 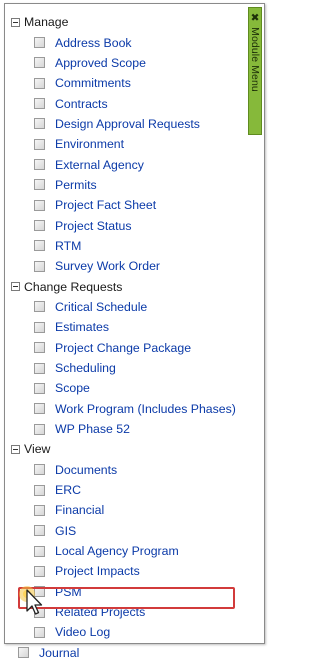 What do you see at coordinates (37, 449) in the screenshot?
I see `group-label: View` at bounding box center [37, 449].